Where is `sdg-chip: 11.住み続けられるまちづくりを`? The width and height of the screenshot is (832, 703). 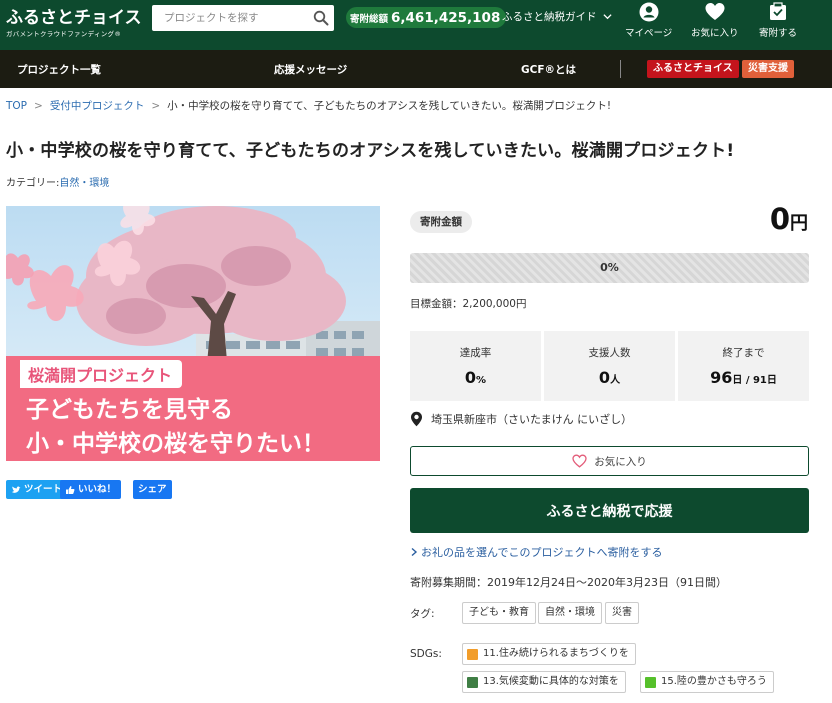 sdg-chip: 11.住み続けられるまちづくりを is located at coordinates (549, 654).